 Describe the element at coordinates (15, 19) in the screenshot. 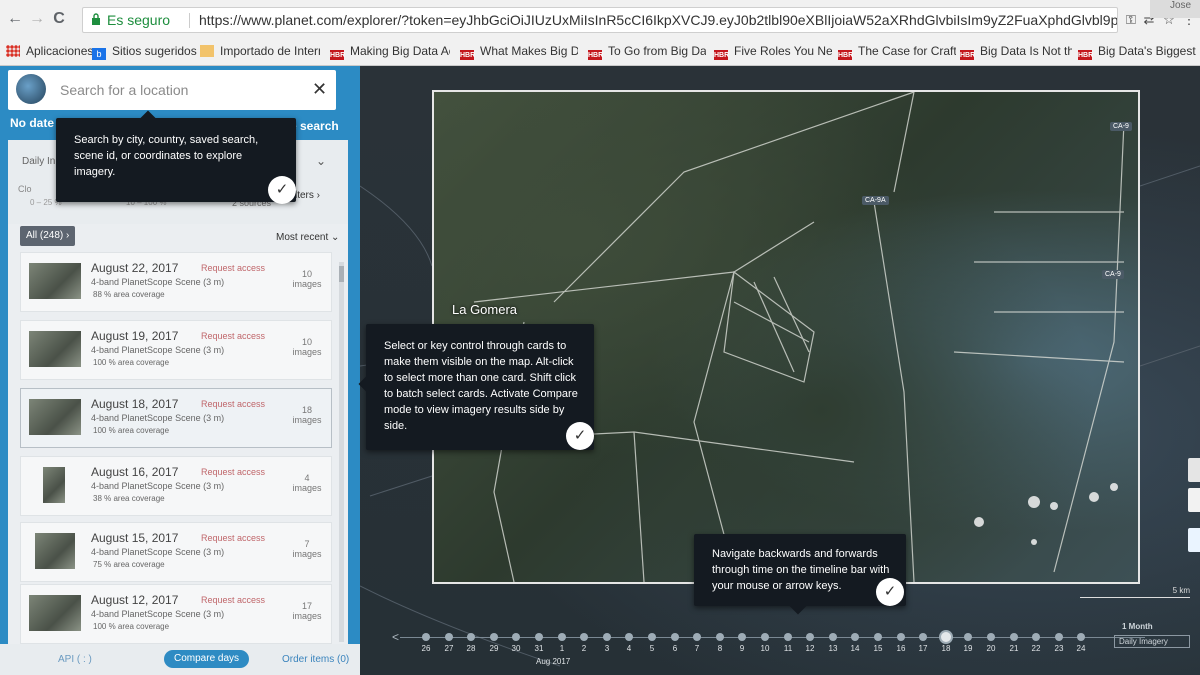

I see `back-button: ←` at that location.